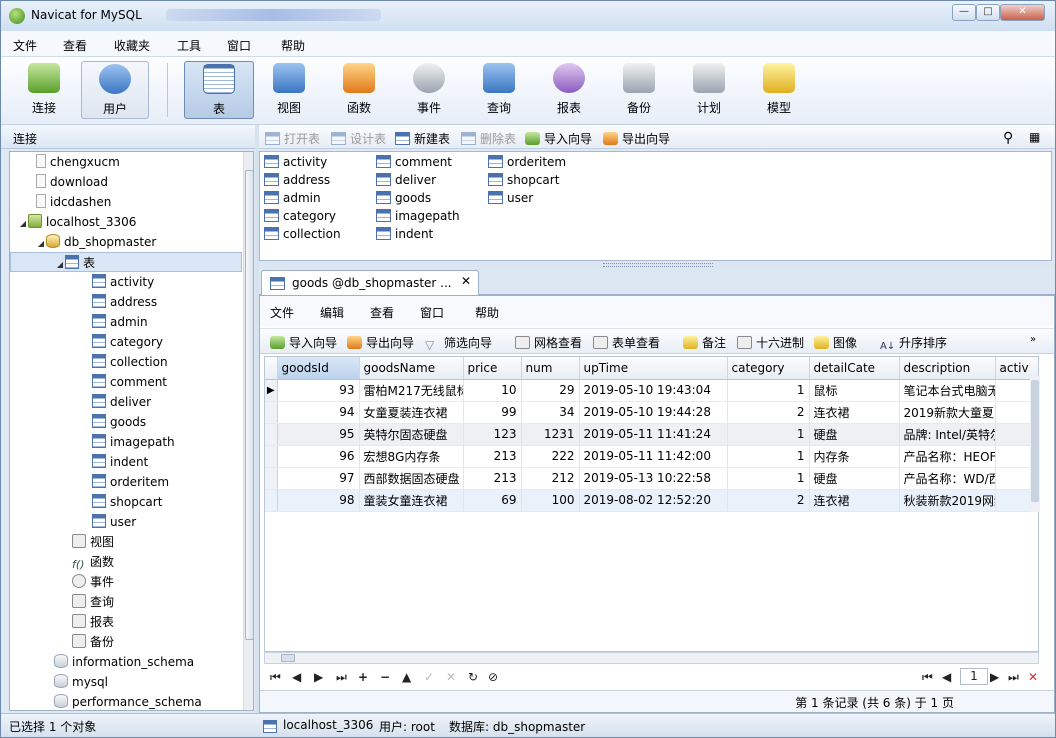 This screenshot has height=738, width=1056. What do you see at coordinates (473, 677) in the screenshot?
I see `refresh-icon: ↻` at bounding box center [473, 677].